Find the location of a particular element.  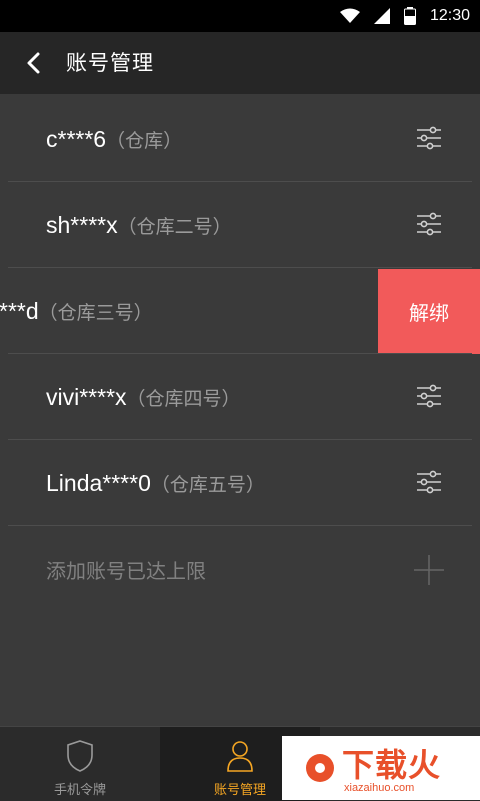

account-name: vivi****x is located at coordinates (86, 397).